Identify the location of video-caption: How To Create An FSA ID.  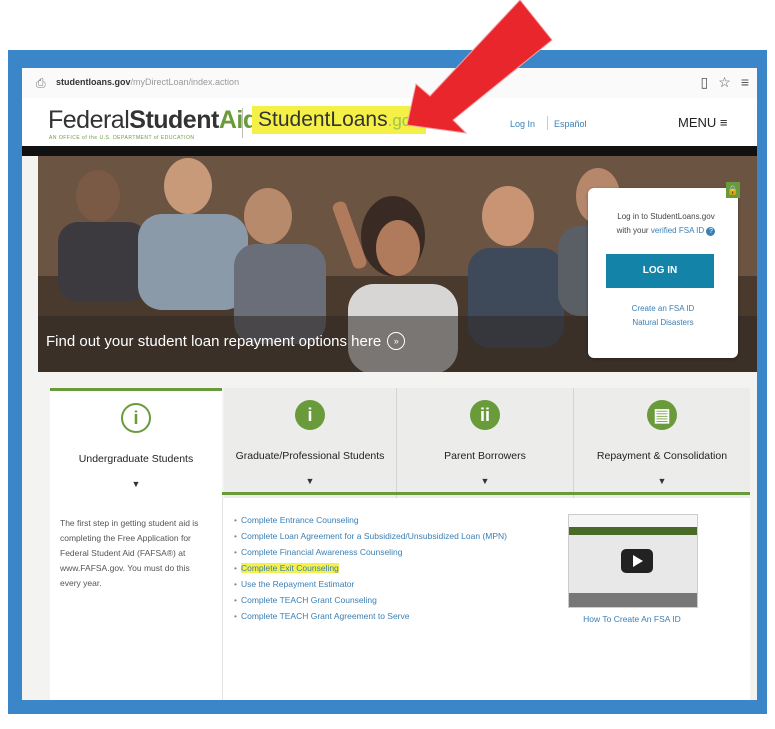
(632, 619).